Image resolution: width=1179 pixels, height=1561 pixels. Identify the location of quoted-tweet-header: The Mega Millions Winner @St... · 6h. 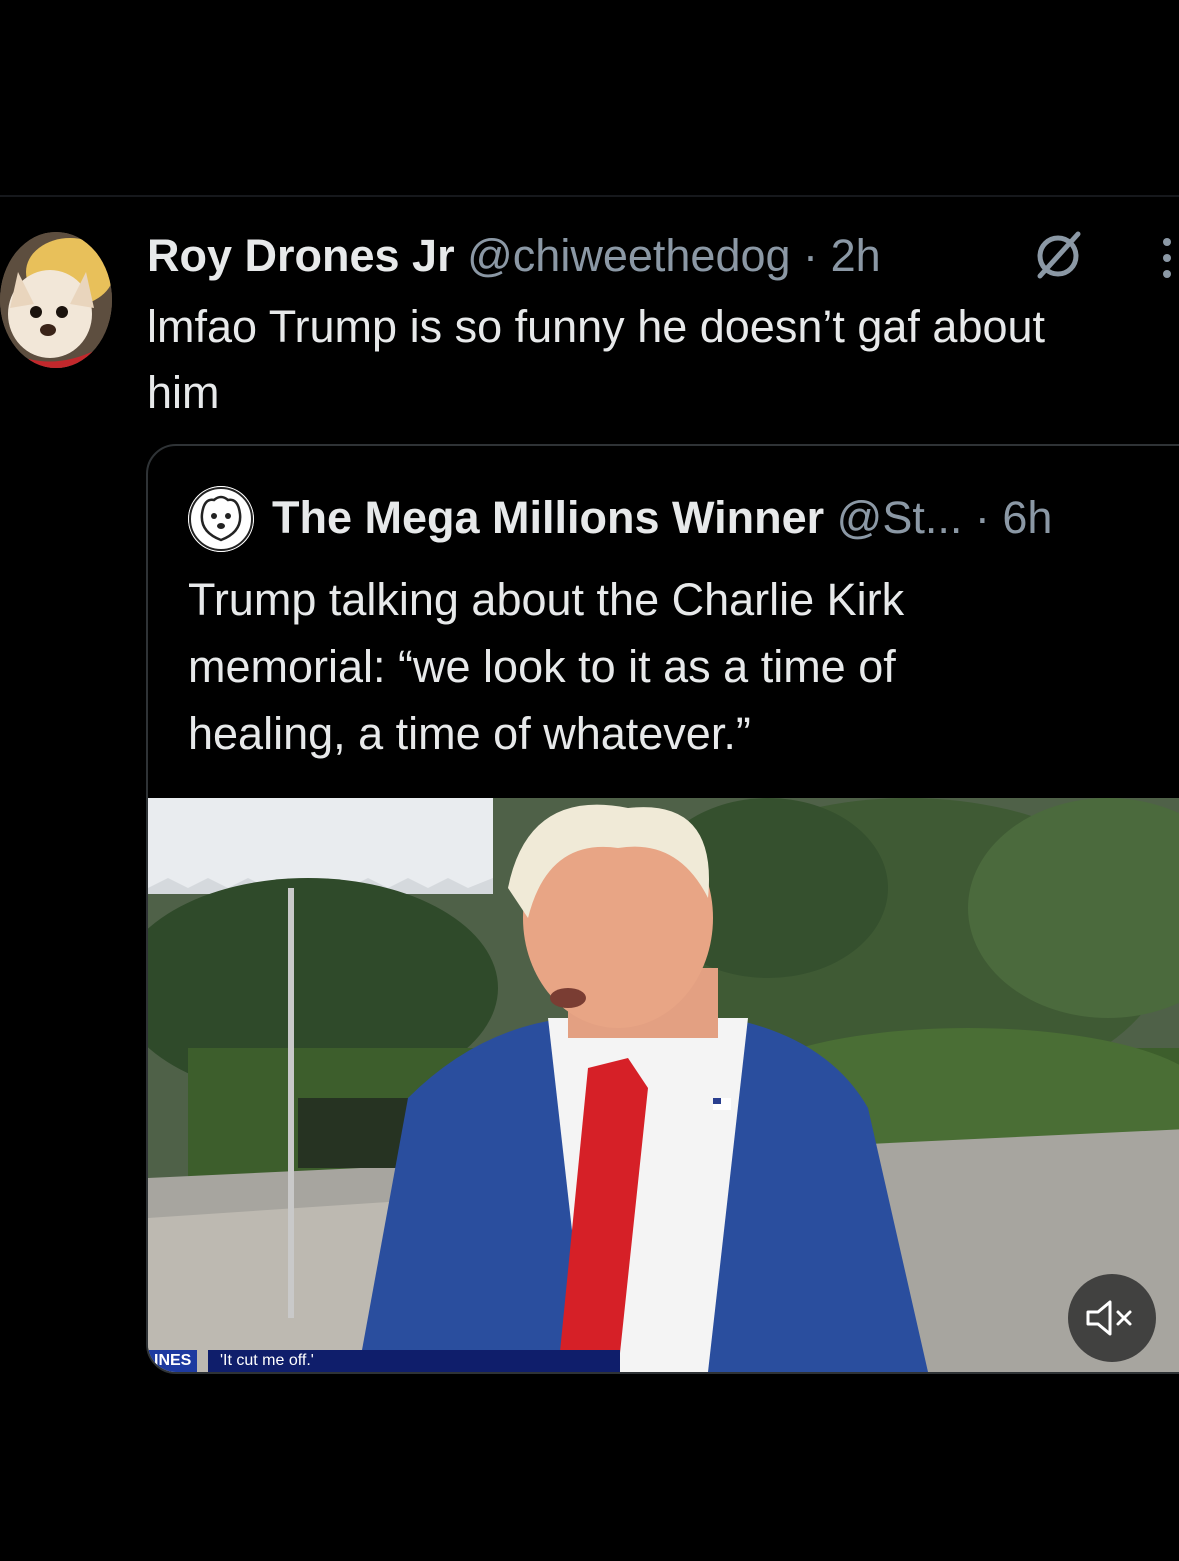
(662, 518).